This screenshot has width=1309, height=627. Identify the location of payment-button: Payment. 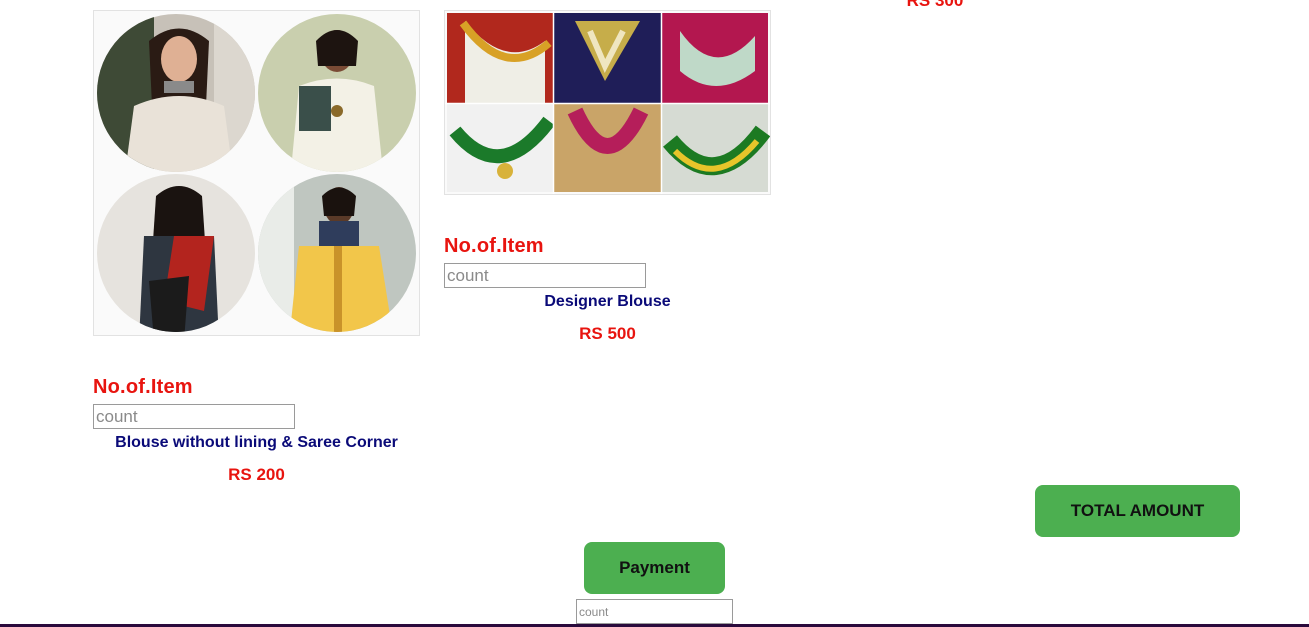
(654, 568).